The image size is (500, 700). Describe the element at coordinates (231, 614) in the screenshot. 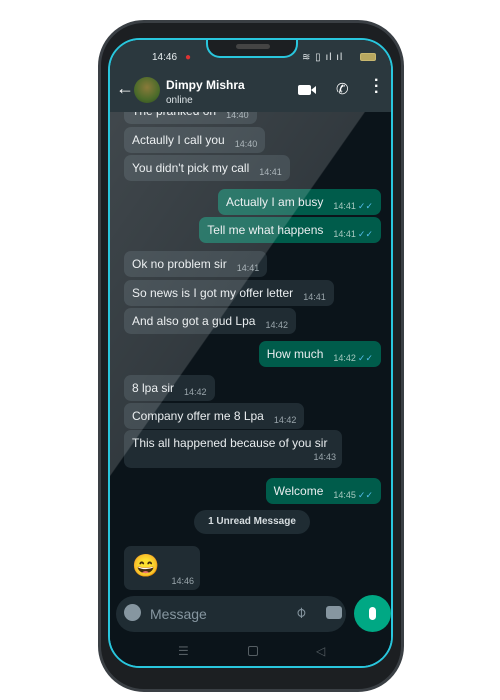

I see `message-composer: Message ⌀` at that location.